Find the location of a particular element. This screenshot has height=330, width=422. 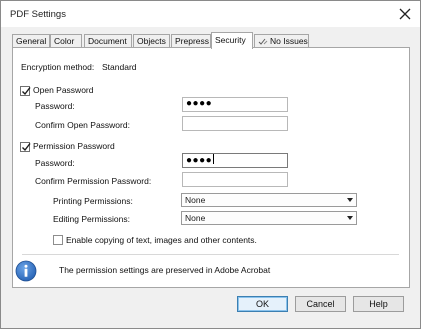

tab-no-issues: No Issues is located at coordinates (281, 41).